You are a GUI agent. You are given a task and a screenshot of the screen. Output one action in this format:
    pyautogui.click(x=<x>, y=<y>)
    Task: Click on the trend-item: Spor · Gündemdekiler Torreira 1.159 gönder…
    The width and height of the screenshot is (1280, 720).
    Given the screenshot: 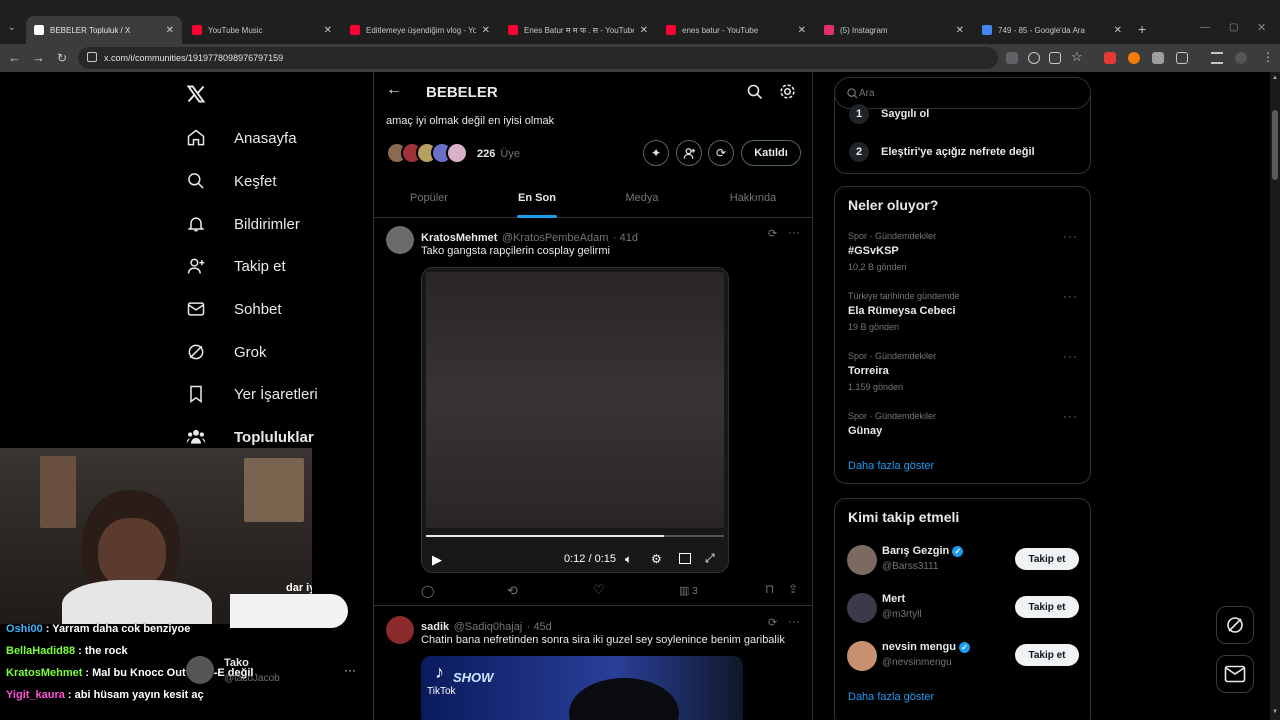 What is the action you would take?
    pyautogui.click(x=962, y=378)
    